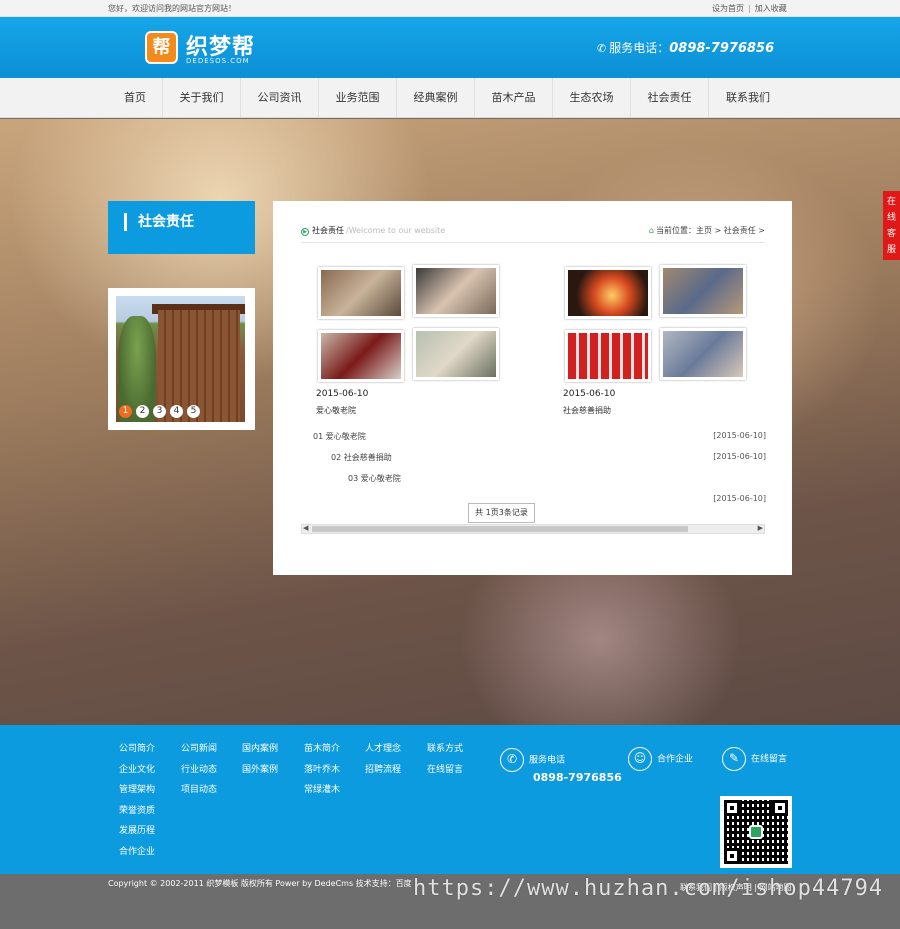  What do you see at coordinates (639, 48) in the screenshot?
I see `hotline-label: 服务电话：` at bounding box center [639, 48].